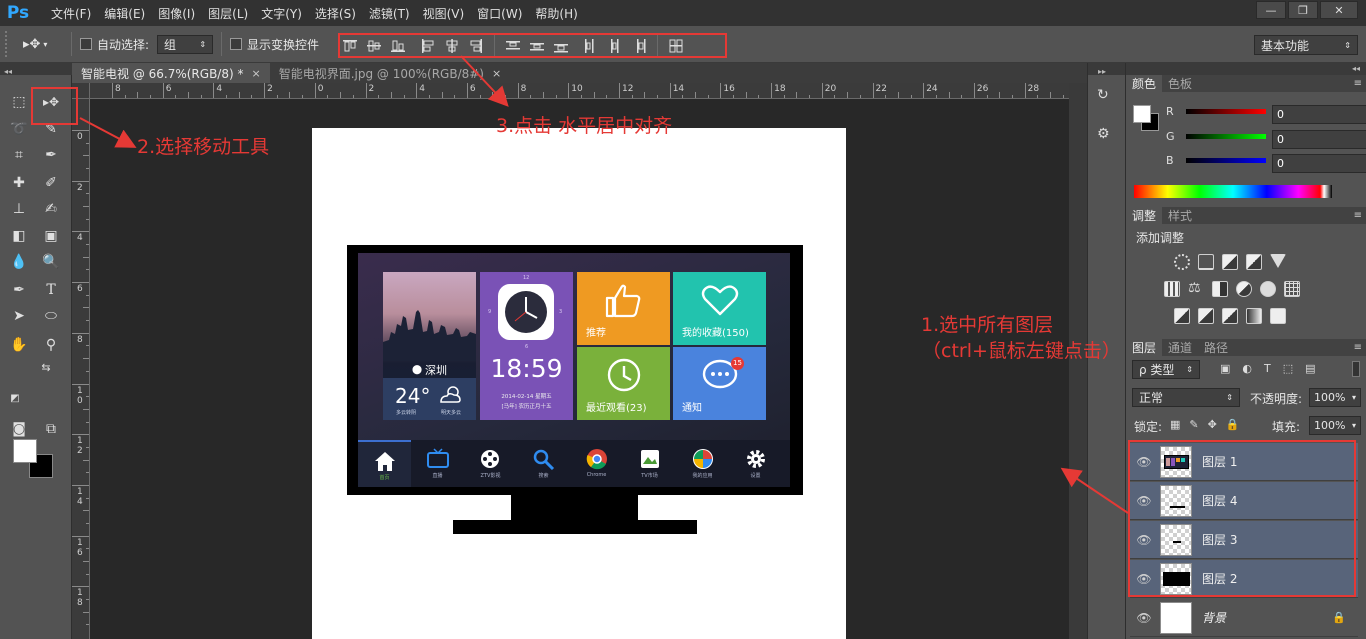 The height and width of the screenshot is (639, 1366). Describe the element at coordinates (1246, 215) in the screenshot. I see `adjust-panel-tabs: 调整 样式 ≡` at that location.